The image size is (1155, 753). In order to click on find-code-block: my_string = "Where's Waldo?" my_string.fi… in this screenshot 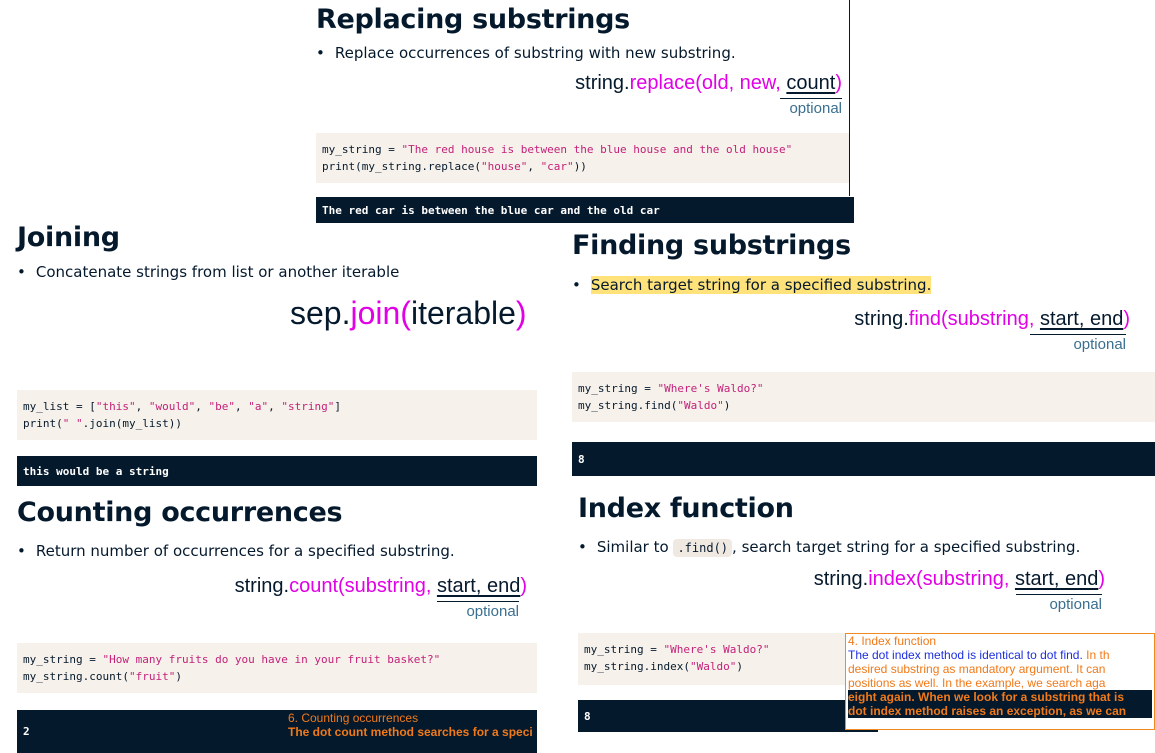, I will do `click(863, 397)`.